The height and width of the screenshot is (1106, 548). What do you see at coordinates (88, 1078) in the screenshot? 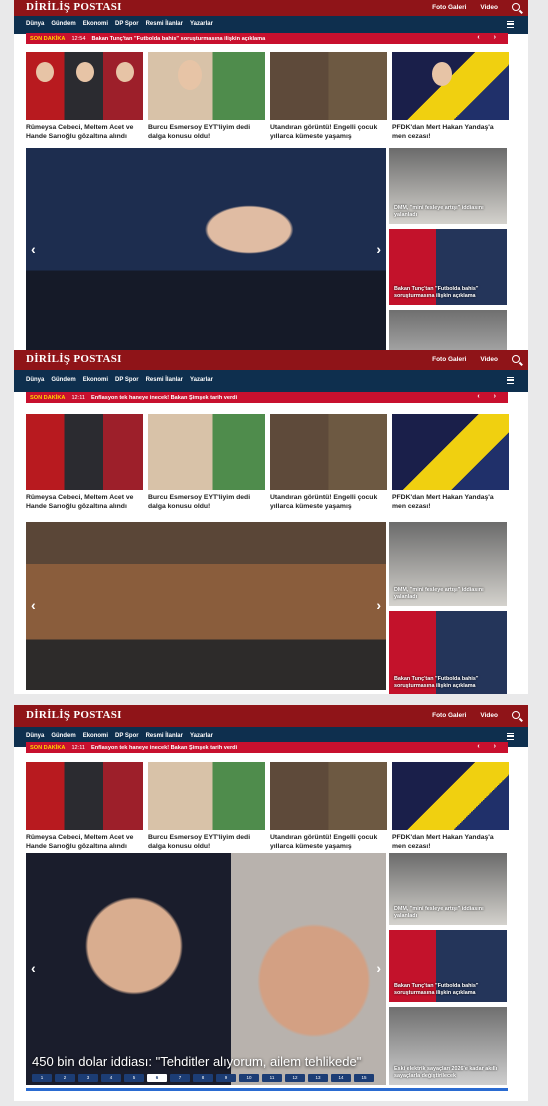
I see `pager-dot: 3` at bounding box center [88, 1078].